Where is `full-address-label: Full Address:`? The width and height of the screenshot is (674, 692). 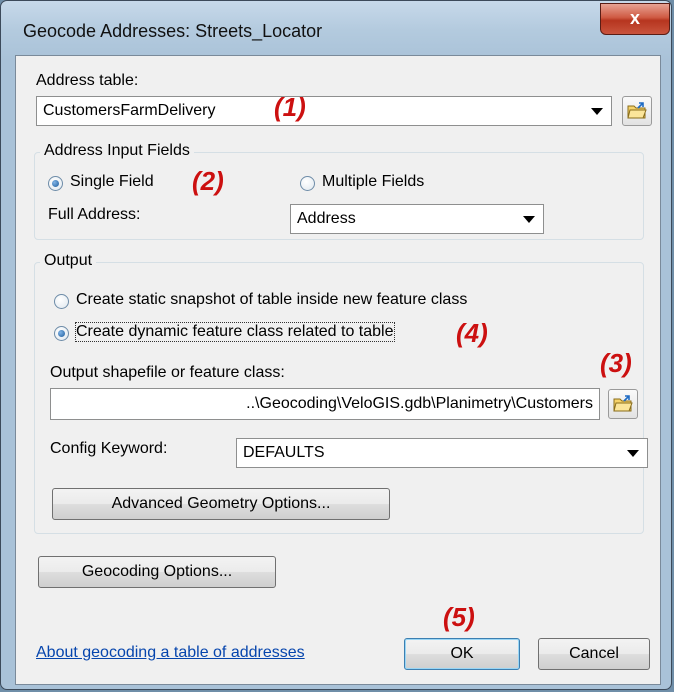
full-address-label: Full Address: is located at coordinates (94, 214).